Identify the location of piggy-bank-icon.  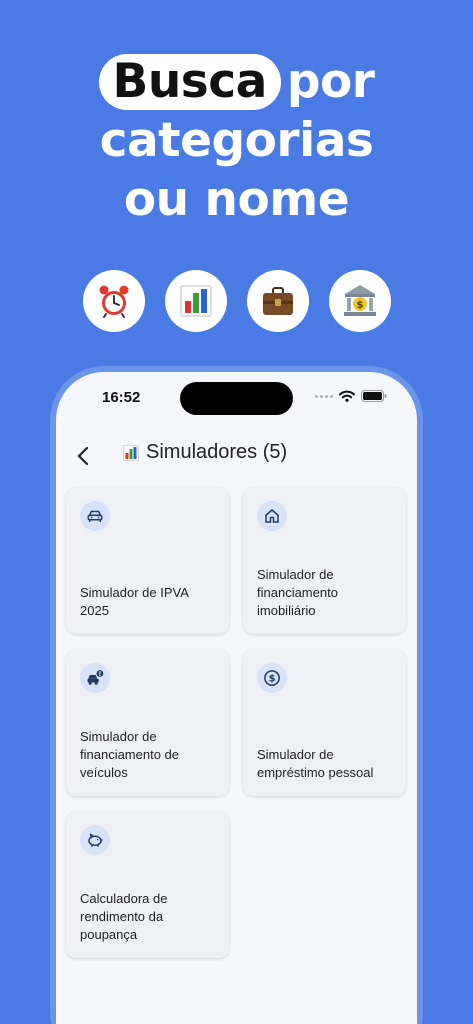
(95, 840).